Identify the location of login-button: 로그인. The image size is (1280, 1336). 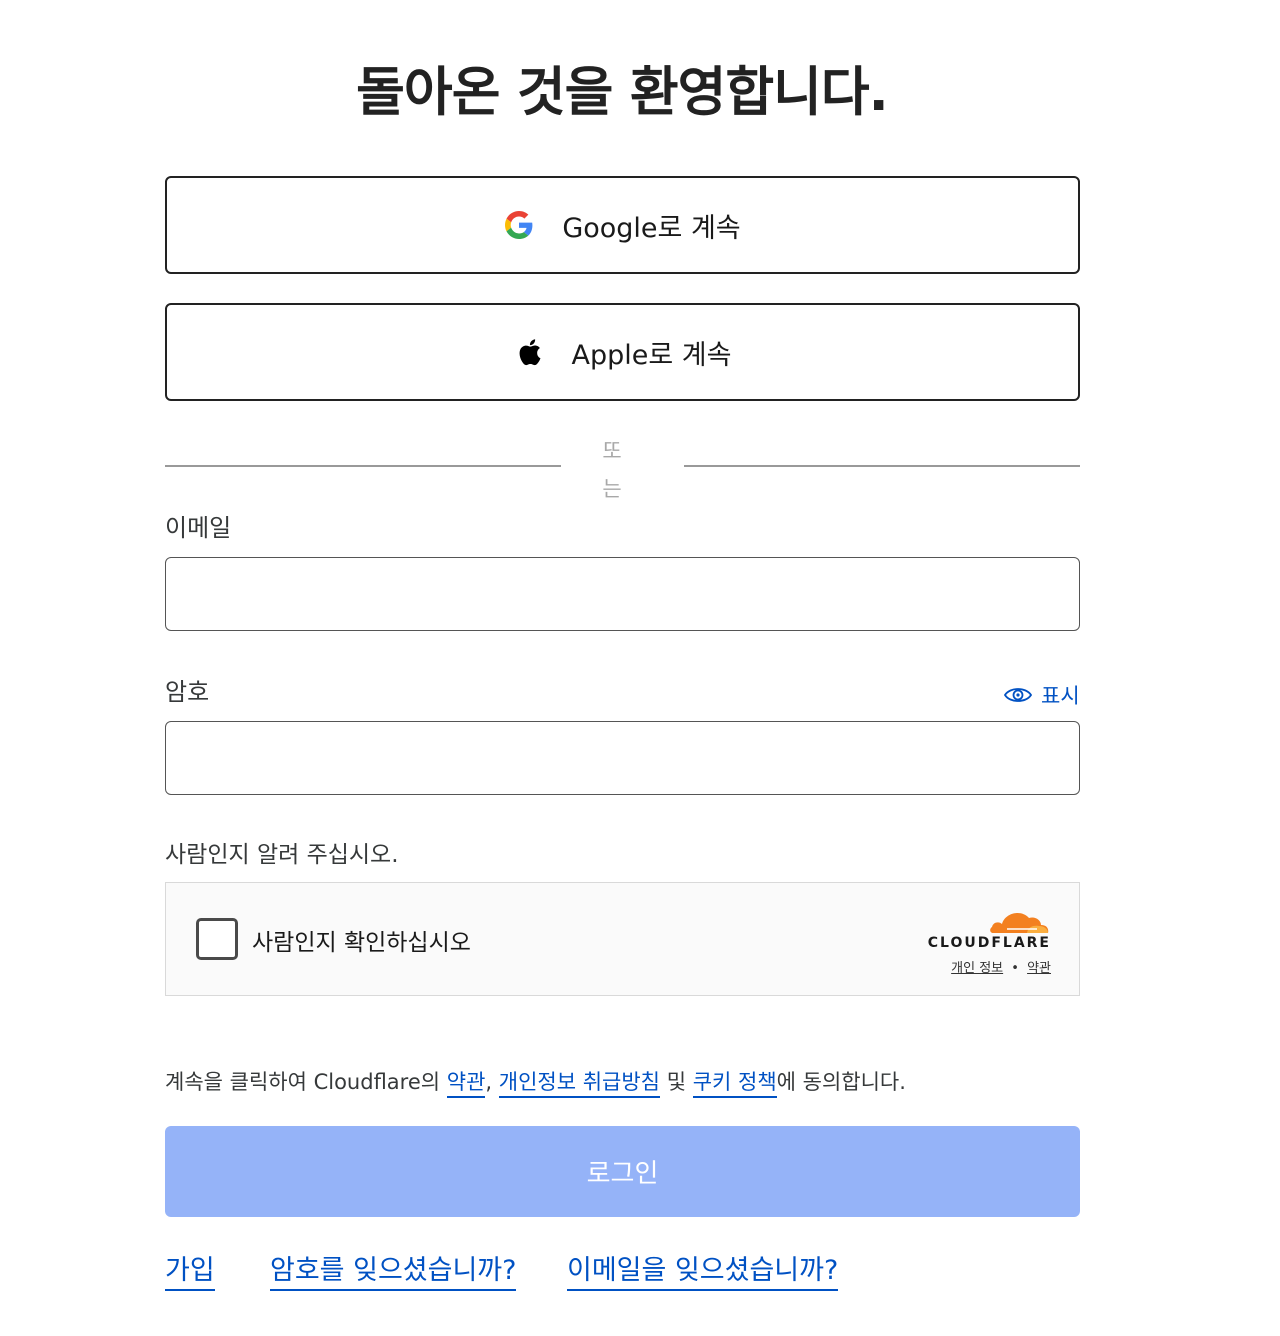
(622, 1171).